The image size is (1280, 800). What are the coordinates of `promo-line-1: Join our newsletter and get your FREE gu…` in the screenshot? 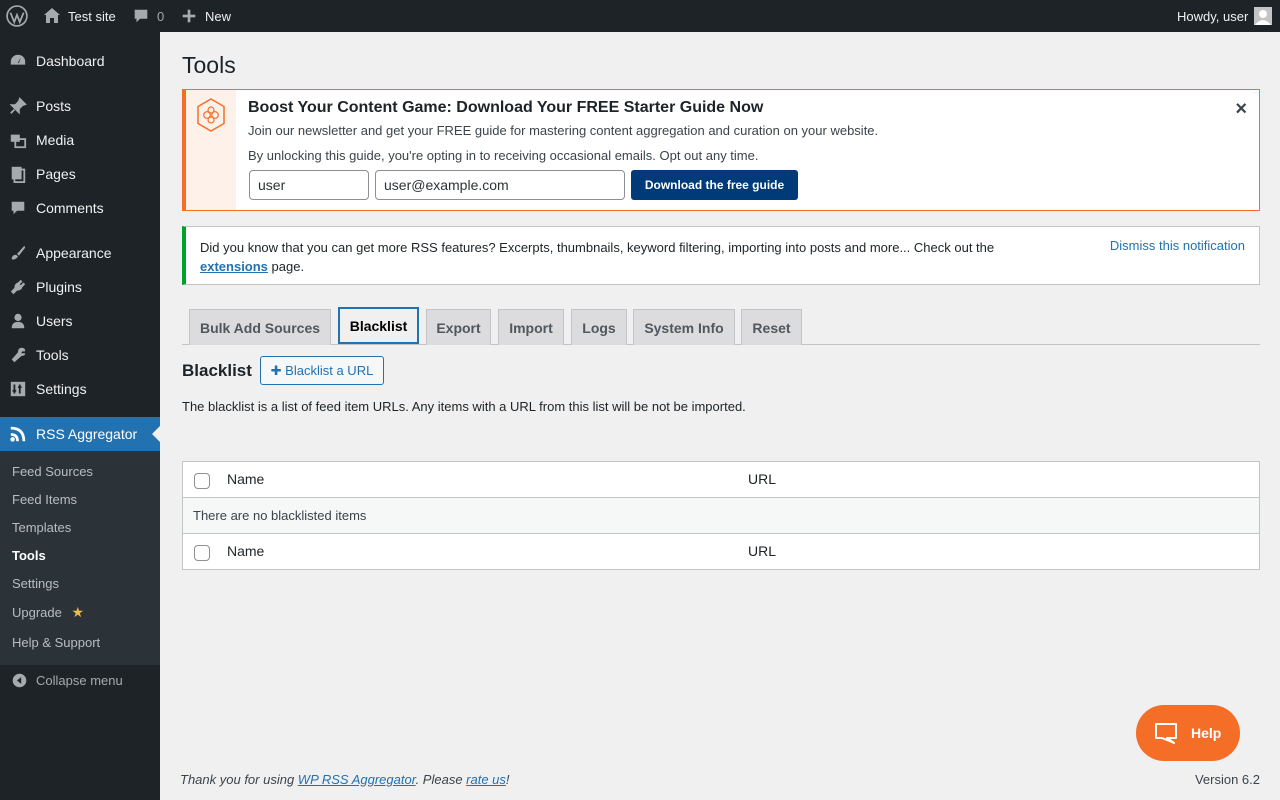 It's located at (563, 130).